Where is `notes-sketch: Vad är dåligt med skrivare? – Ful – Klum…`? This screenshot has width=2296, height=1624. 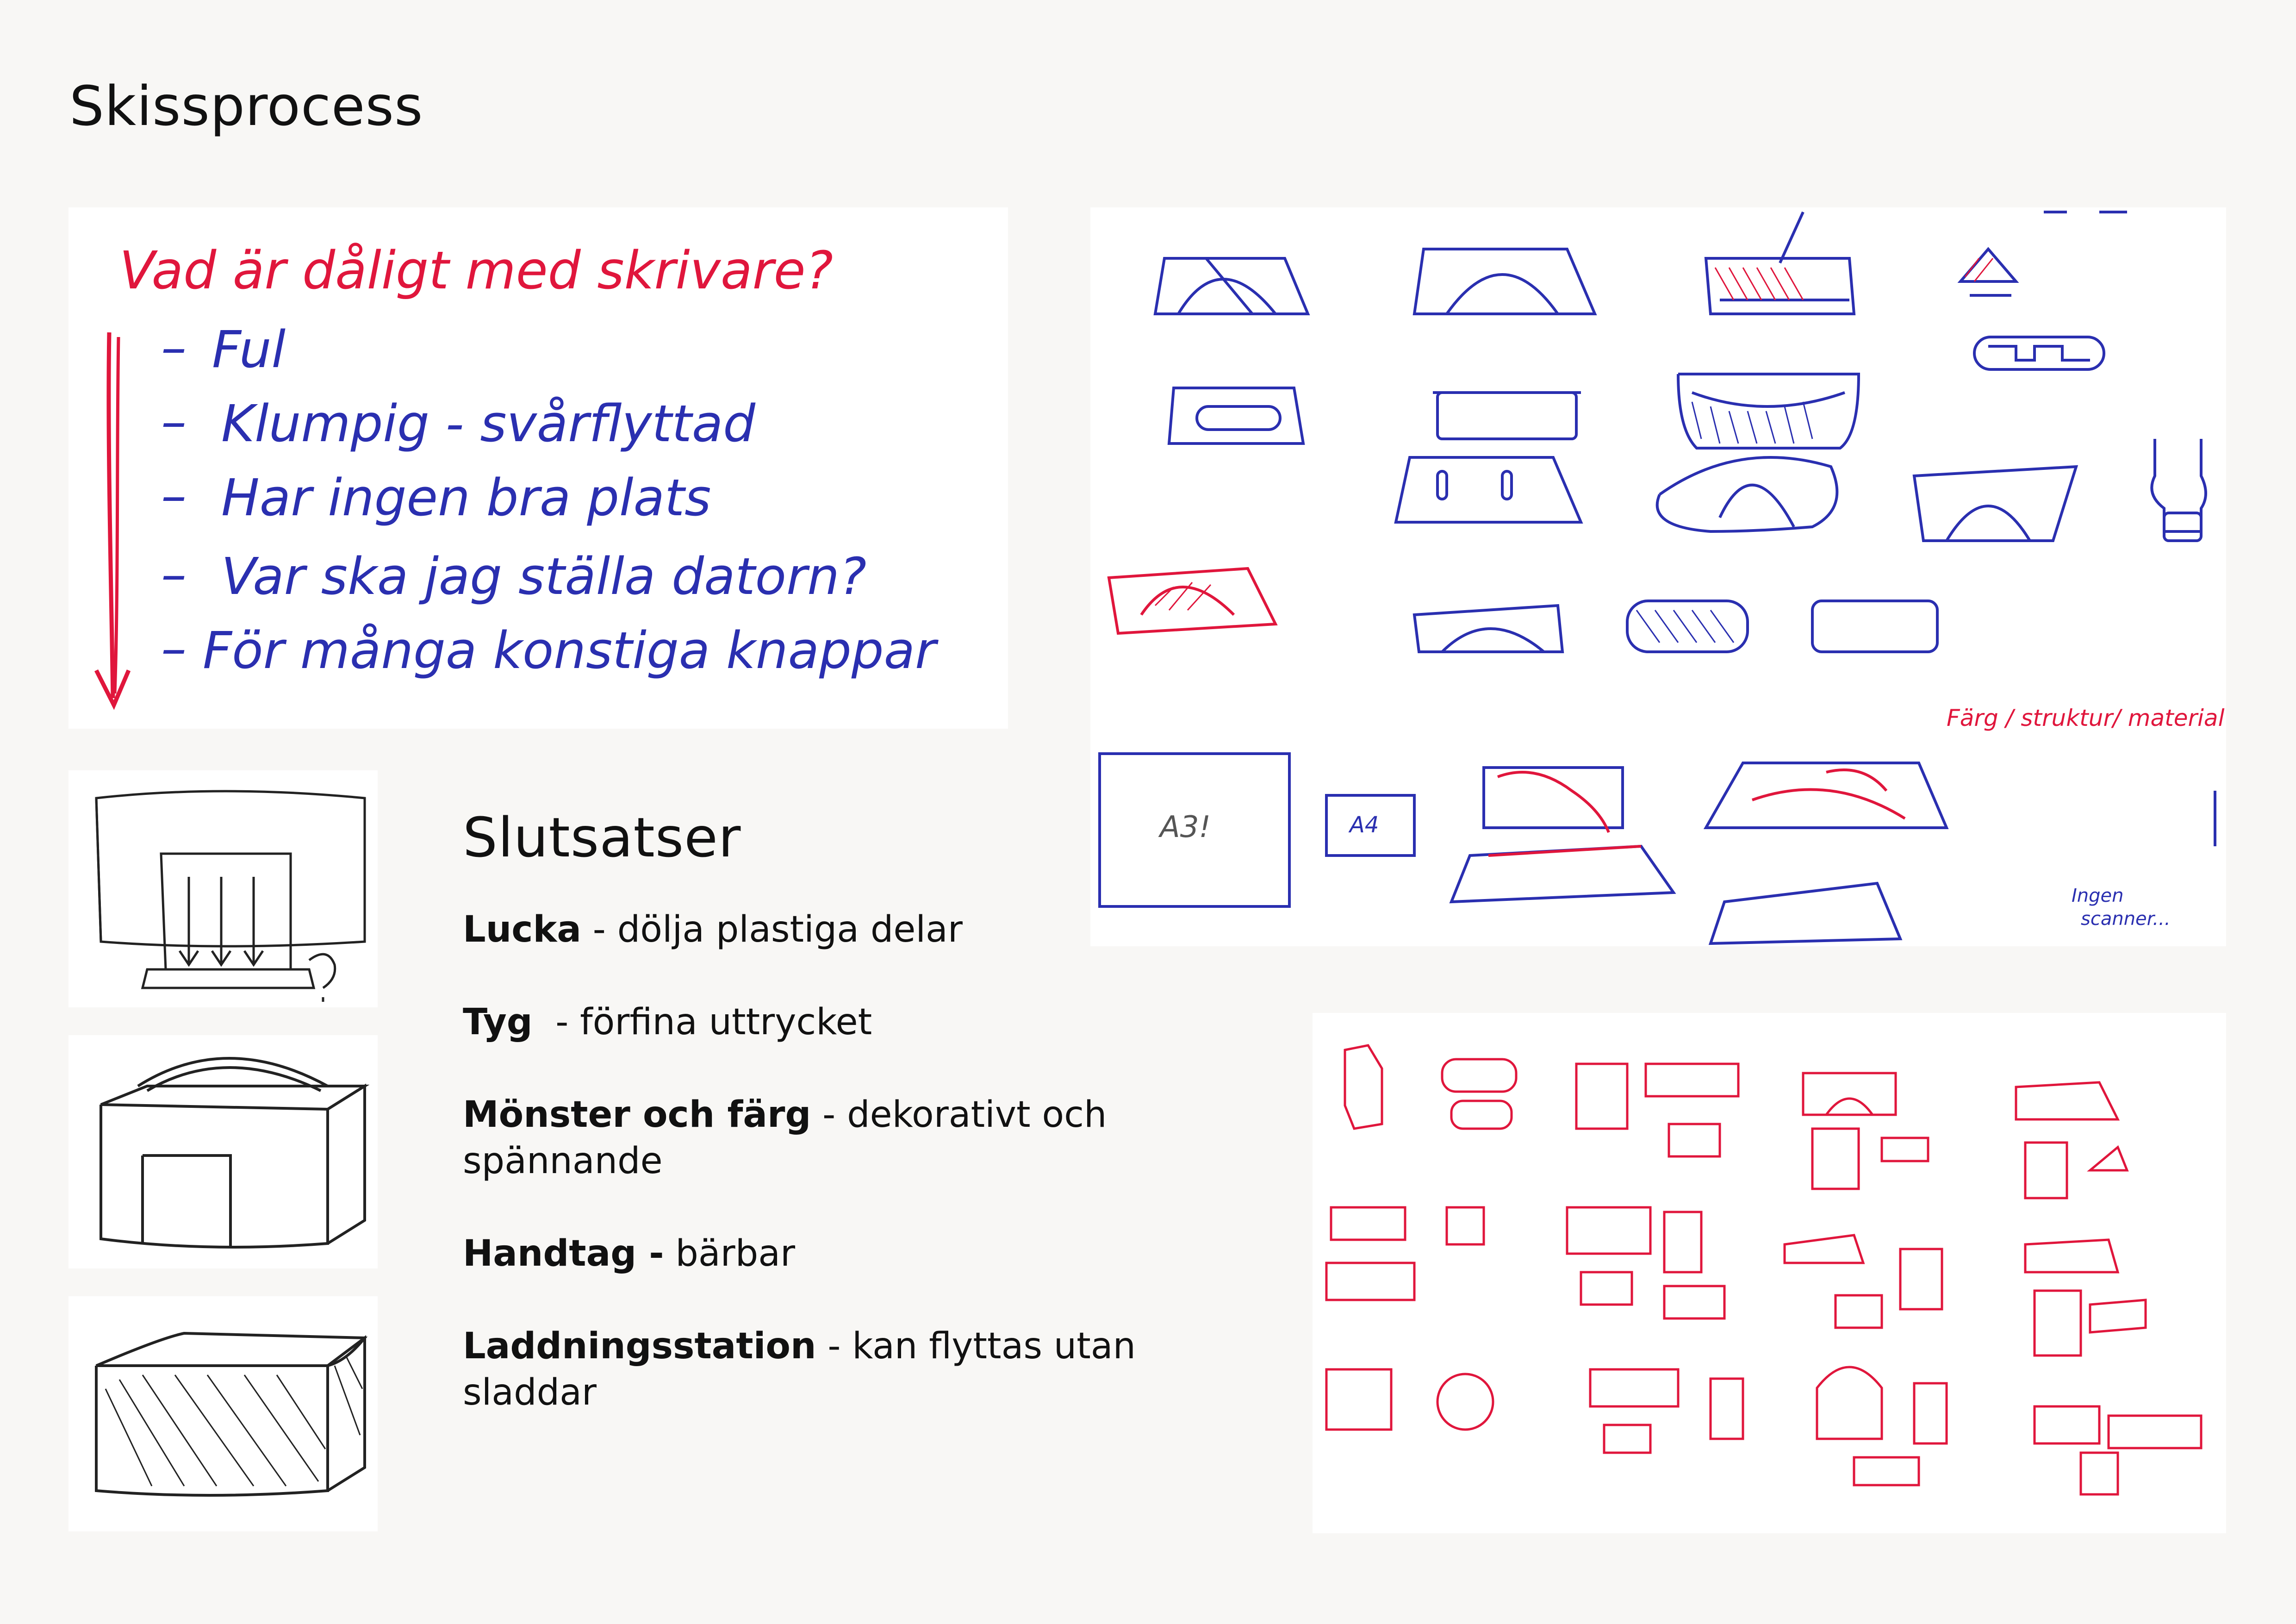 notes-sketch: Vad är dåligt med skrivare? – Ful – Klum… is located at coordinates (516, 475).